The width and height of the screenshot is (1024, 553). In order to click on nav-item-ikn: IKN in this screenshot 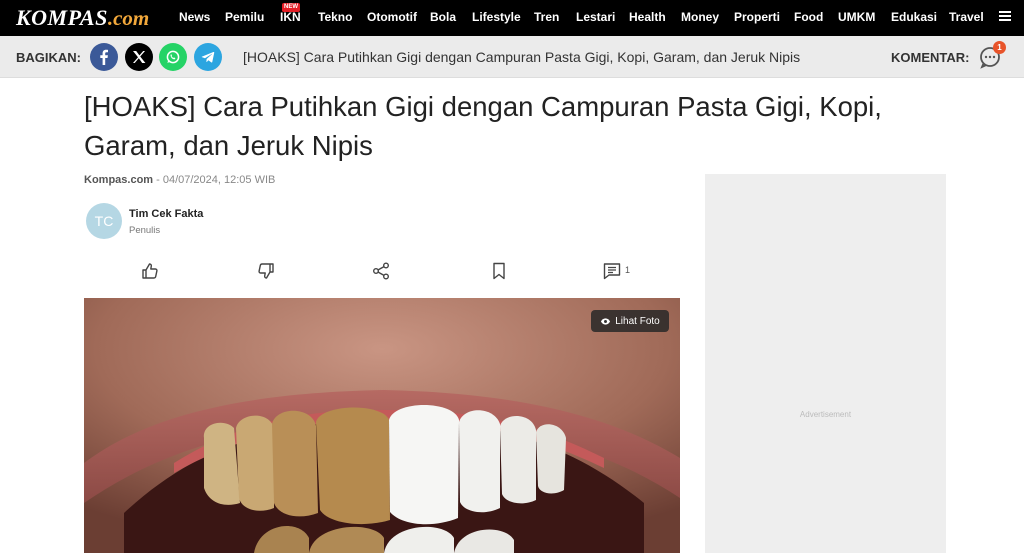, I will do `click(290, 17)`.